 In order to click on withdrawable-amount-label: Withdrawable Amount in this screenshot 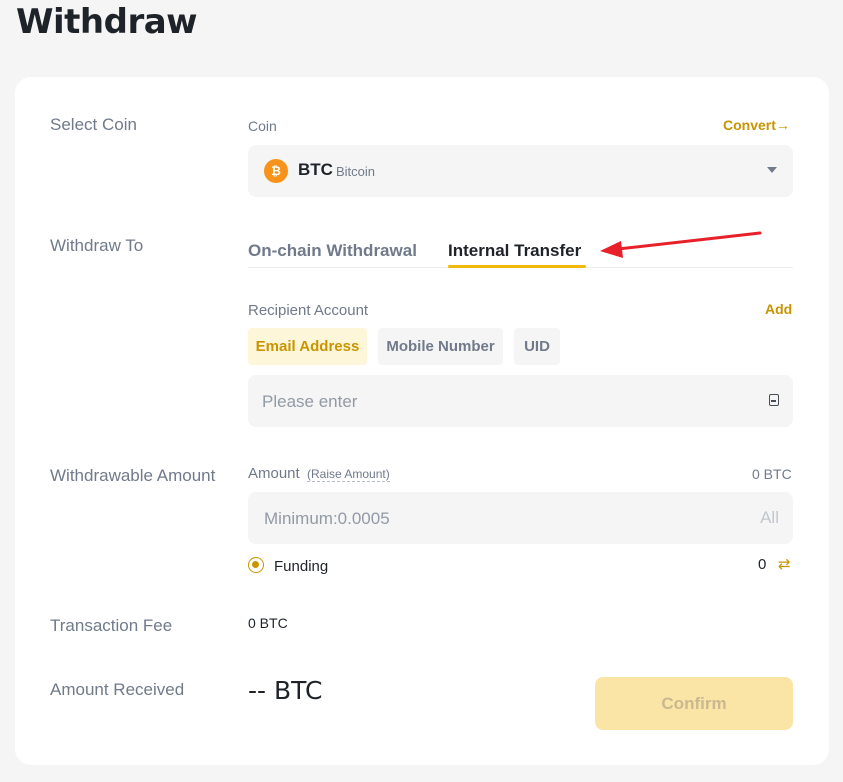, I will do `click(133, 475)`.